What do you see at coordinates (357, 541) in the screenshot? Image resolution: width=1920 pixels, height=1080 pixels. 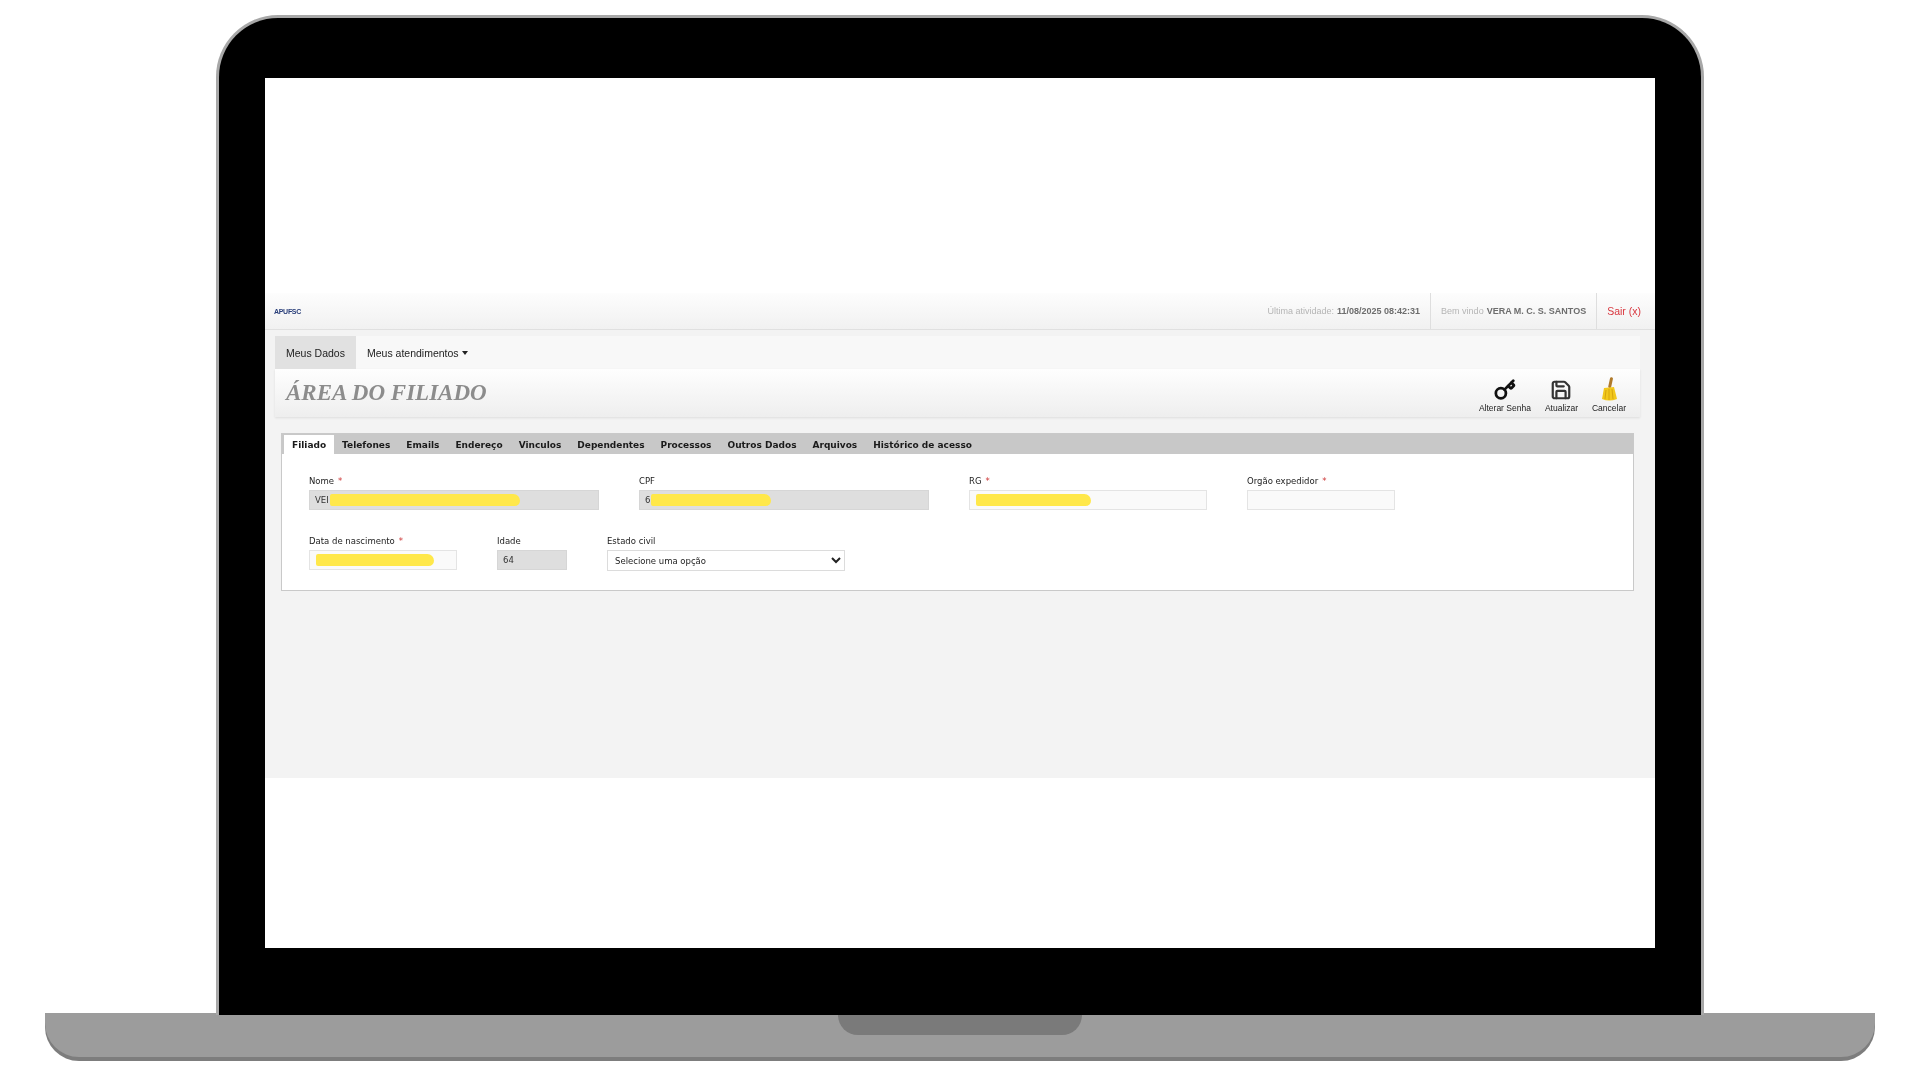 I see `field-label: Data de nascimento *` at bounding box center [357, 541].